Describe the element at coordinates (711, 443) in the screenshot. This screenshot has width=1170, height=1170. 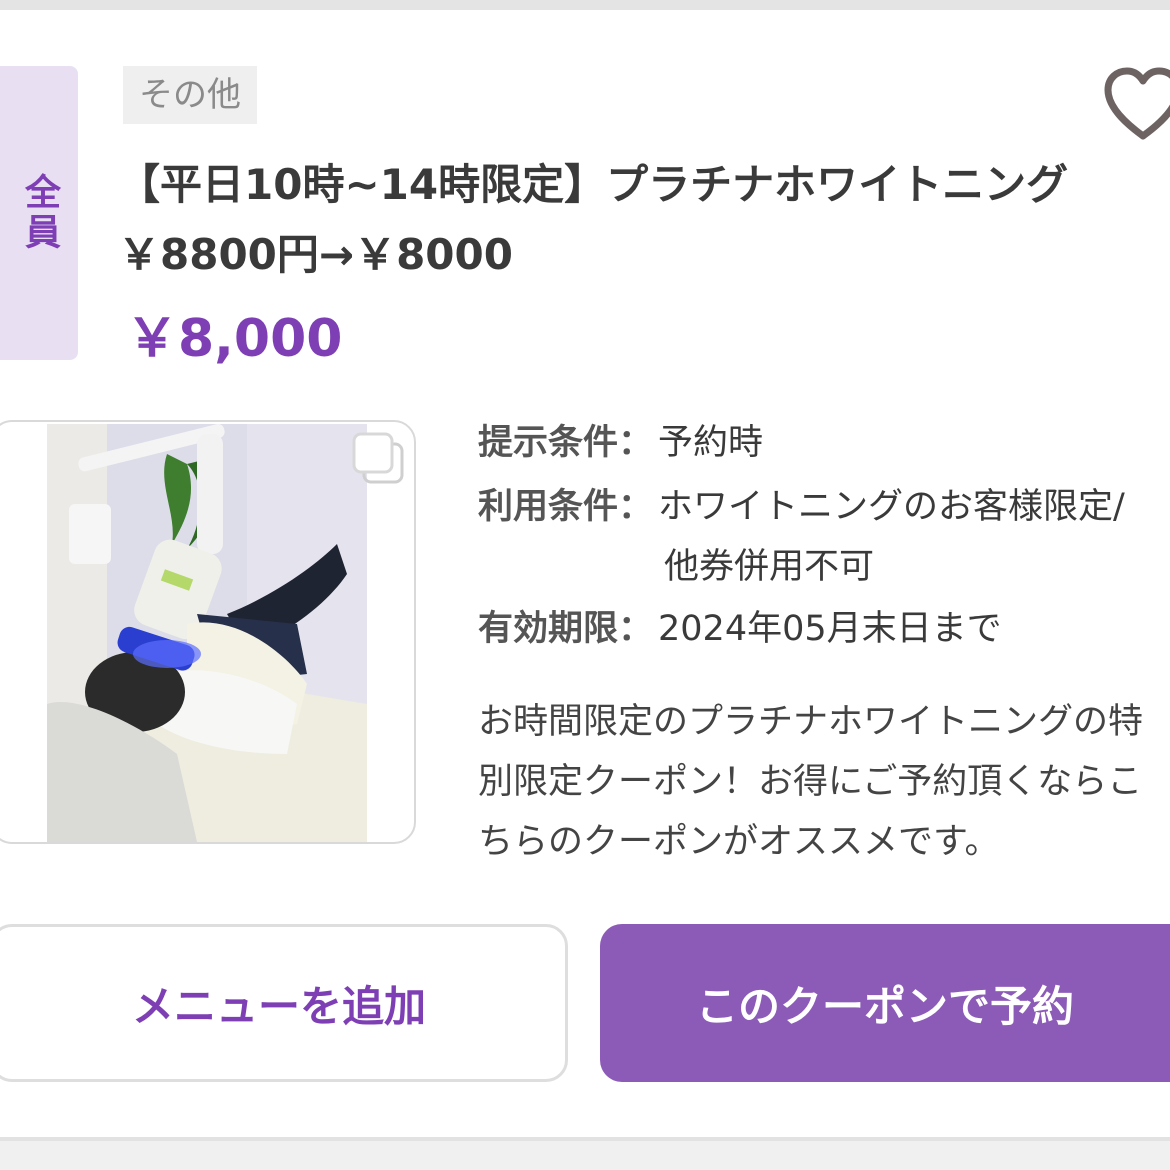
I see `condition-value: 予約時` at that location.